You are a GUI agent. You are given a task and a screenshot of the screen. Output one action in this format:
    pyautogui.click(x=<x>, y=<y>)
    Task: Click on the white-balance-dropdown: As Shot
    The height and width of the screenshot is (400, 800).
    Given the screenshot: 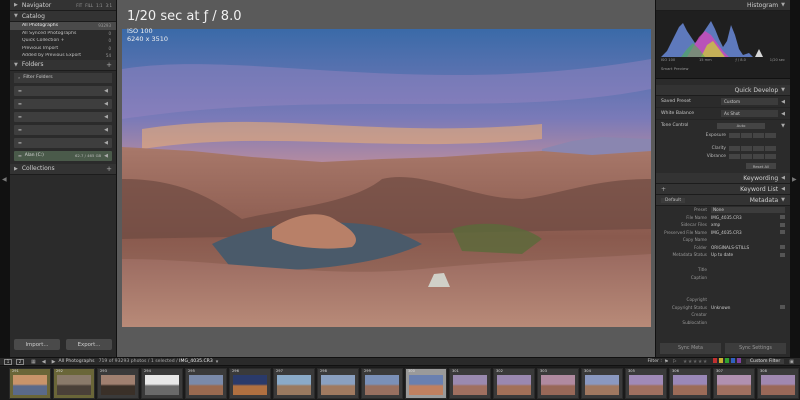 What is the action you would take?
    pyautogui.click(x=750, y=113)
    